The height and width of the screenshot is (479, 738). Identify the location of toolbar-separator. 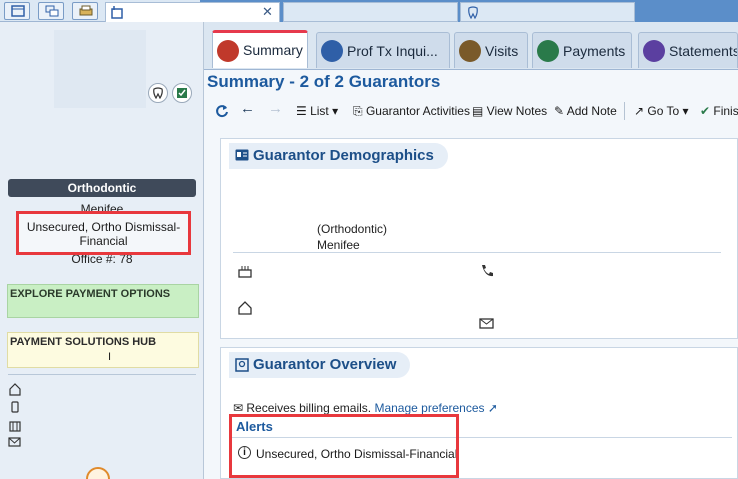
(624, 111).